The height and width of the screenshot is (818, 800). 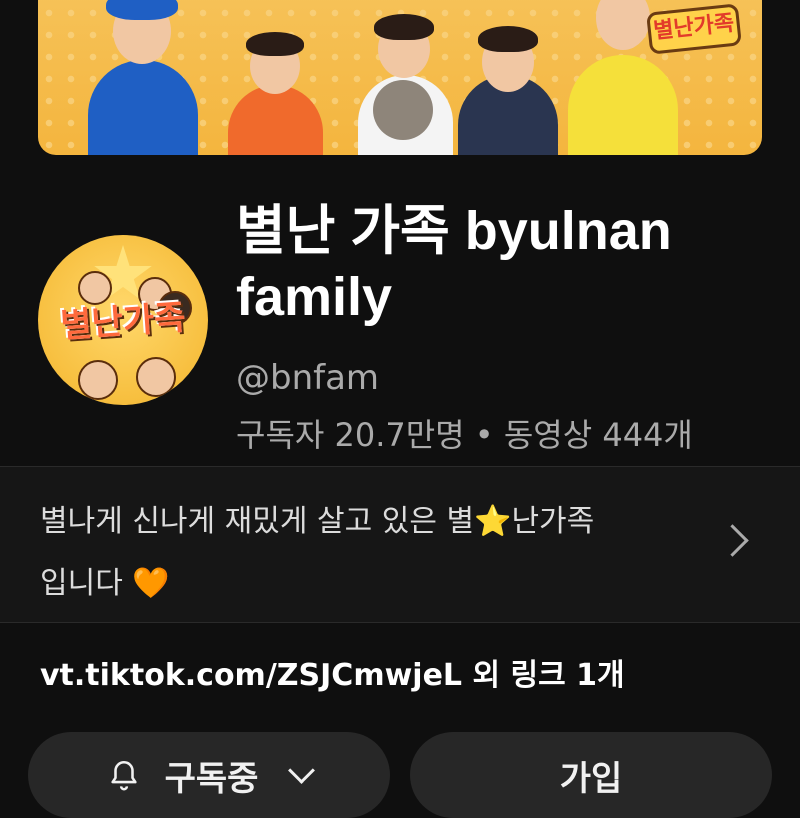 I want to click on more-links: 외 링크 1개, so click(x=543, y=675).